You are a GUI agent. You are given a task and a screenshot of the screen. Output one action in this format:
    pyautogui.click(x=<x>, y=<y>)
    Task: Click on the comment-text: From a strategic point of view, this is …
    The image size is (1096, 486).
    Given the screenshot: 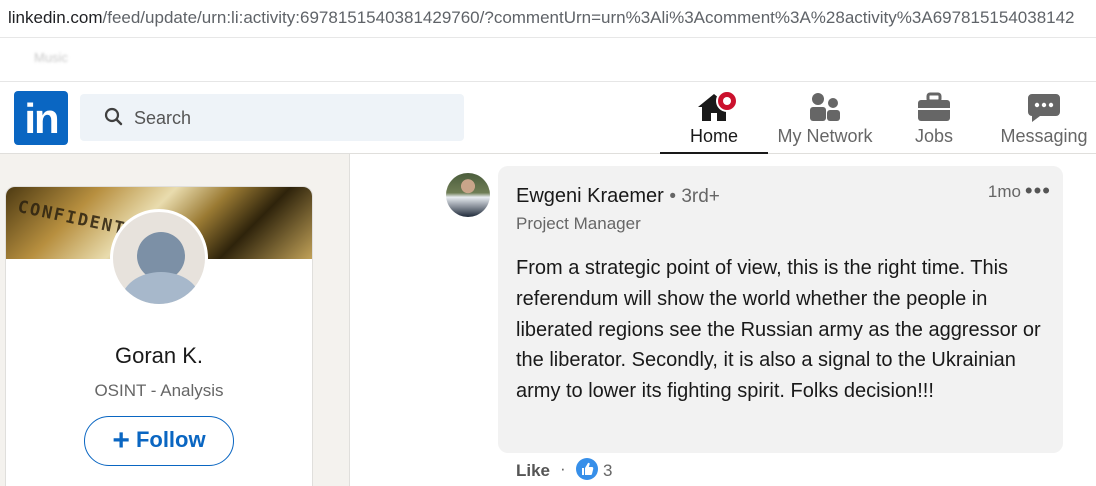 What is the action you would take?
    pyautogui.click(x=778, y=330)
    